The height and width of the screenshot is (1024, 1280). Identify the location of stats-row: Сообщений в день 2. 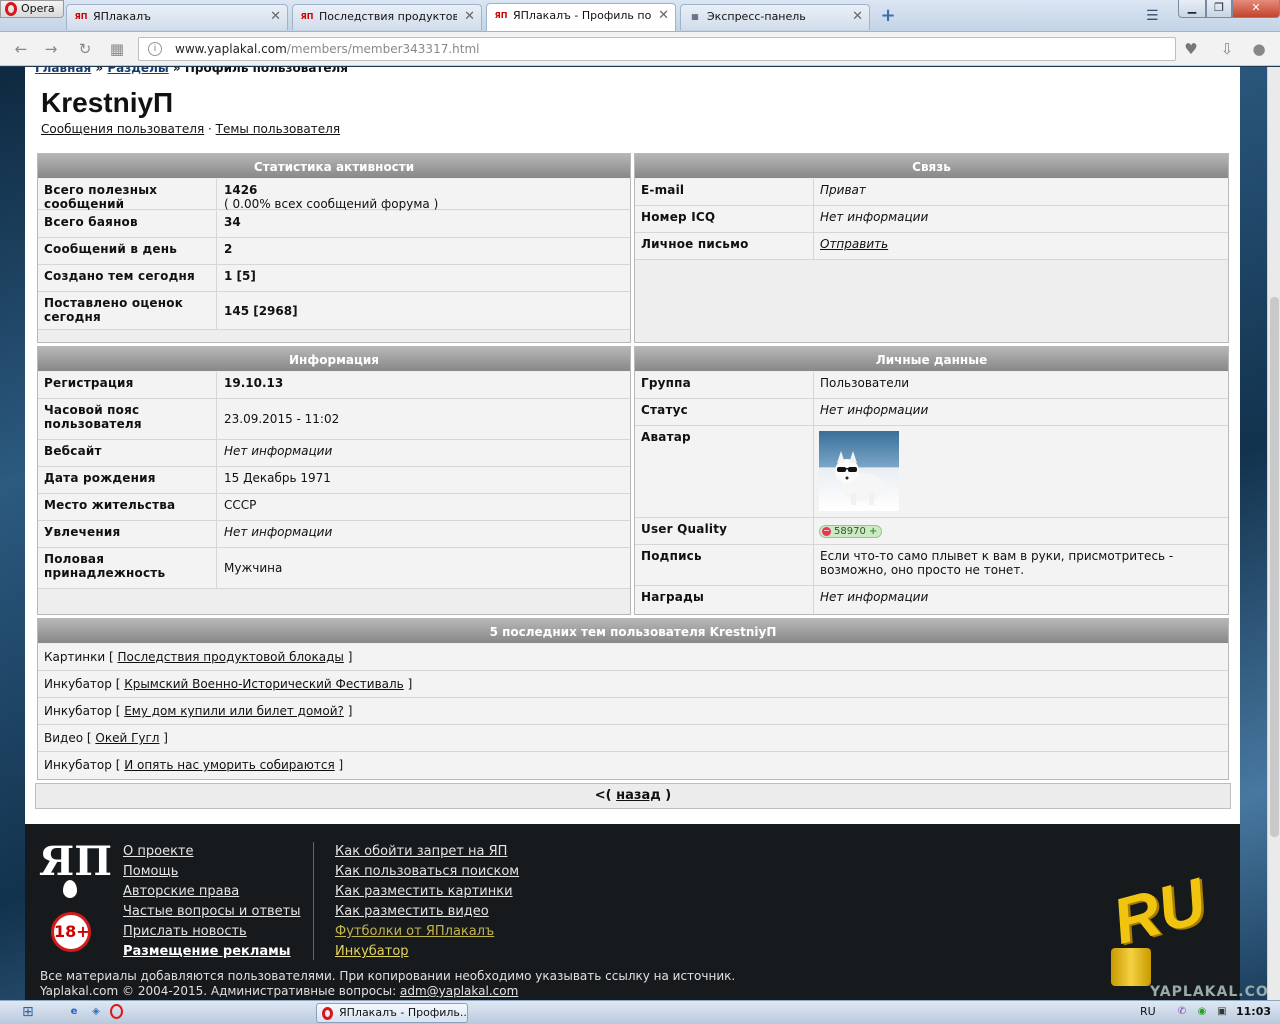
(334, 251).